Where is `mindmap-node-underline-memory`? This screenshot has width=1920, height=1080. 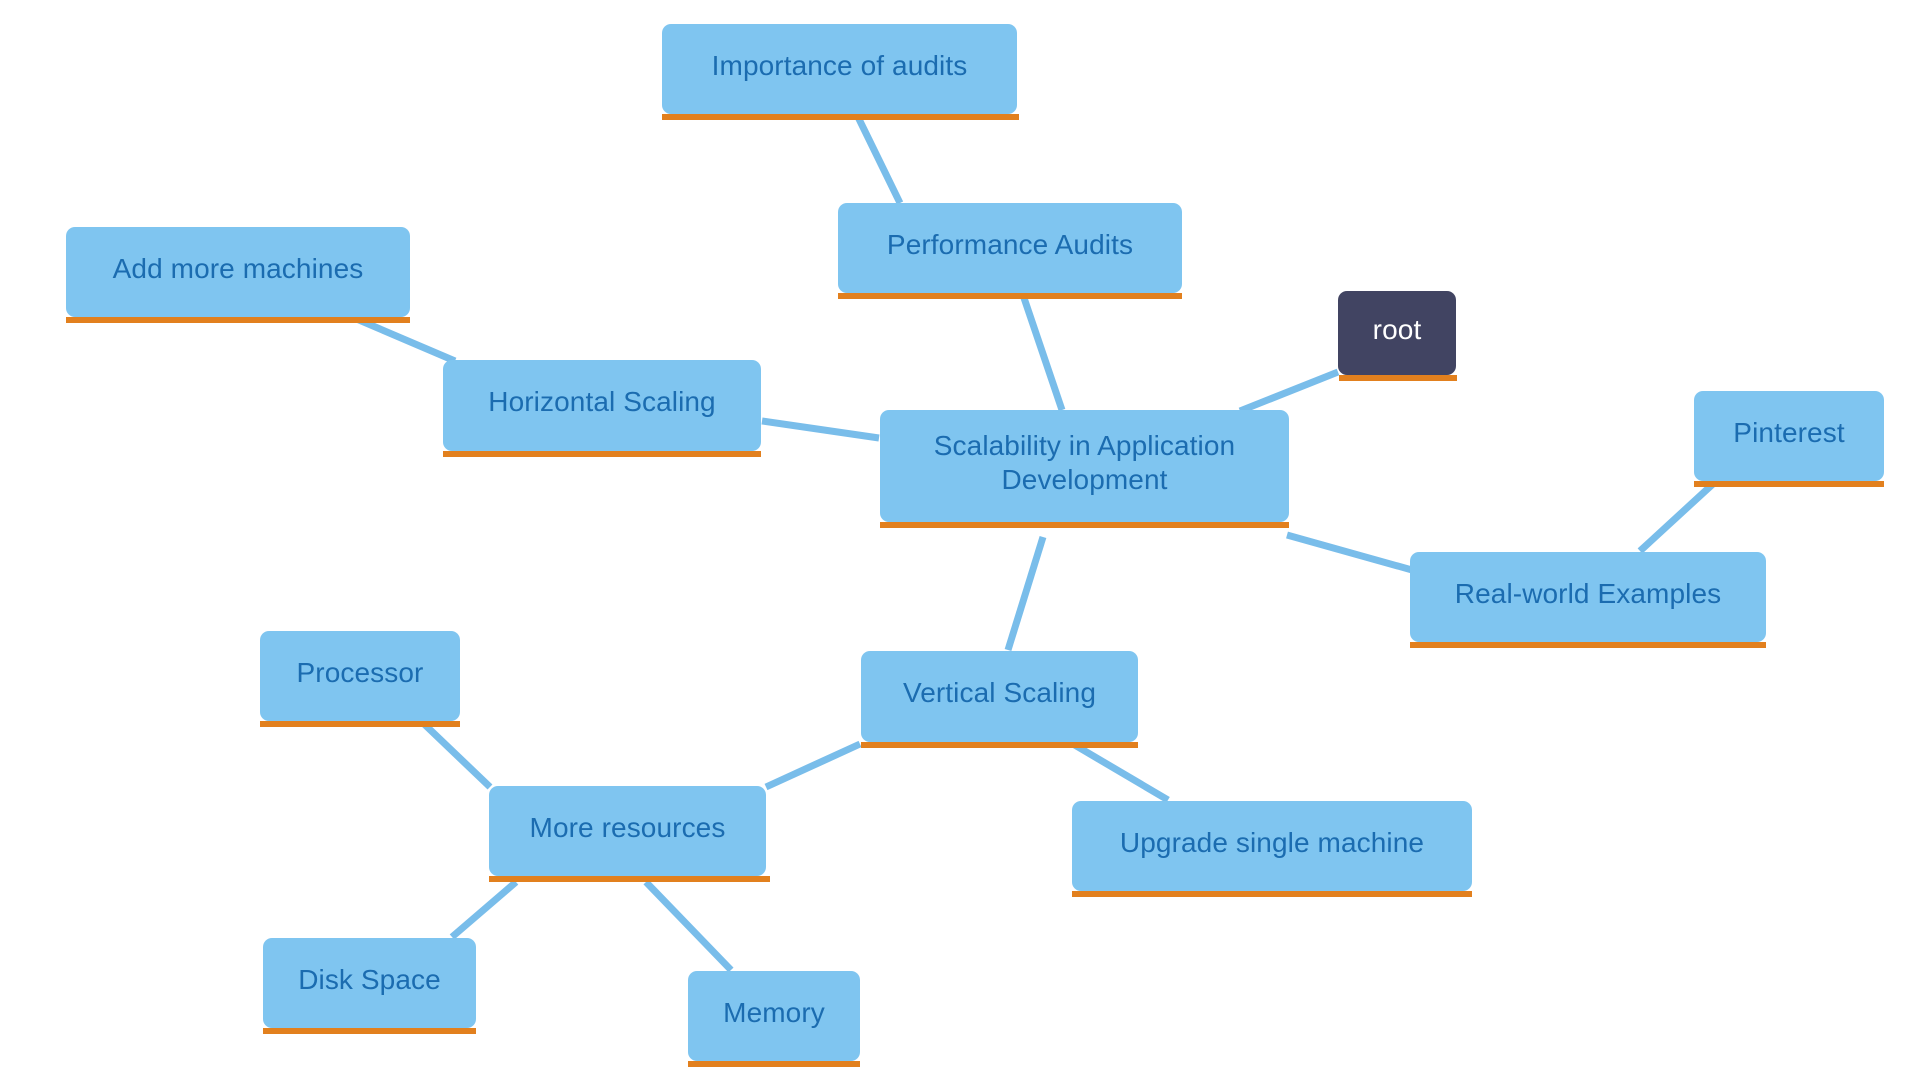 mindmap-node-underline-memory is located at coordinates (774, 1064).